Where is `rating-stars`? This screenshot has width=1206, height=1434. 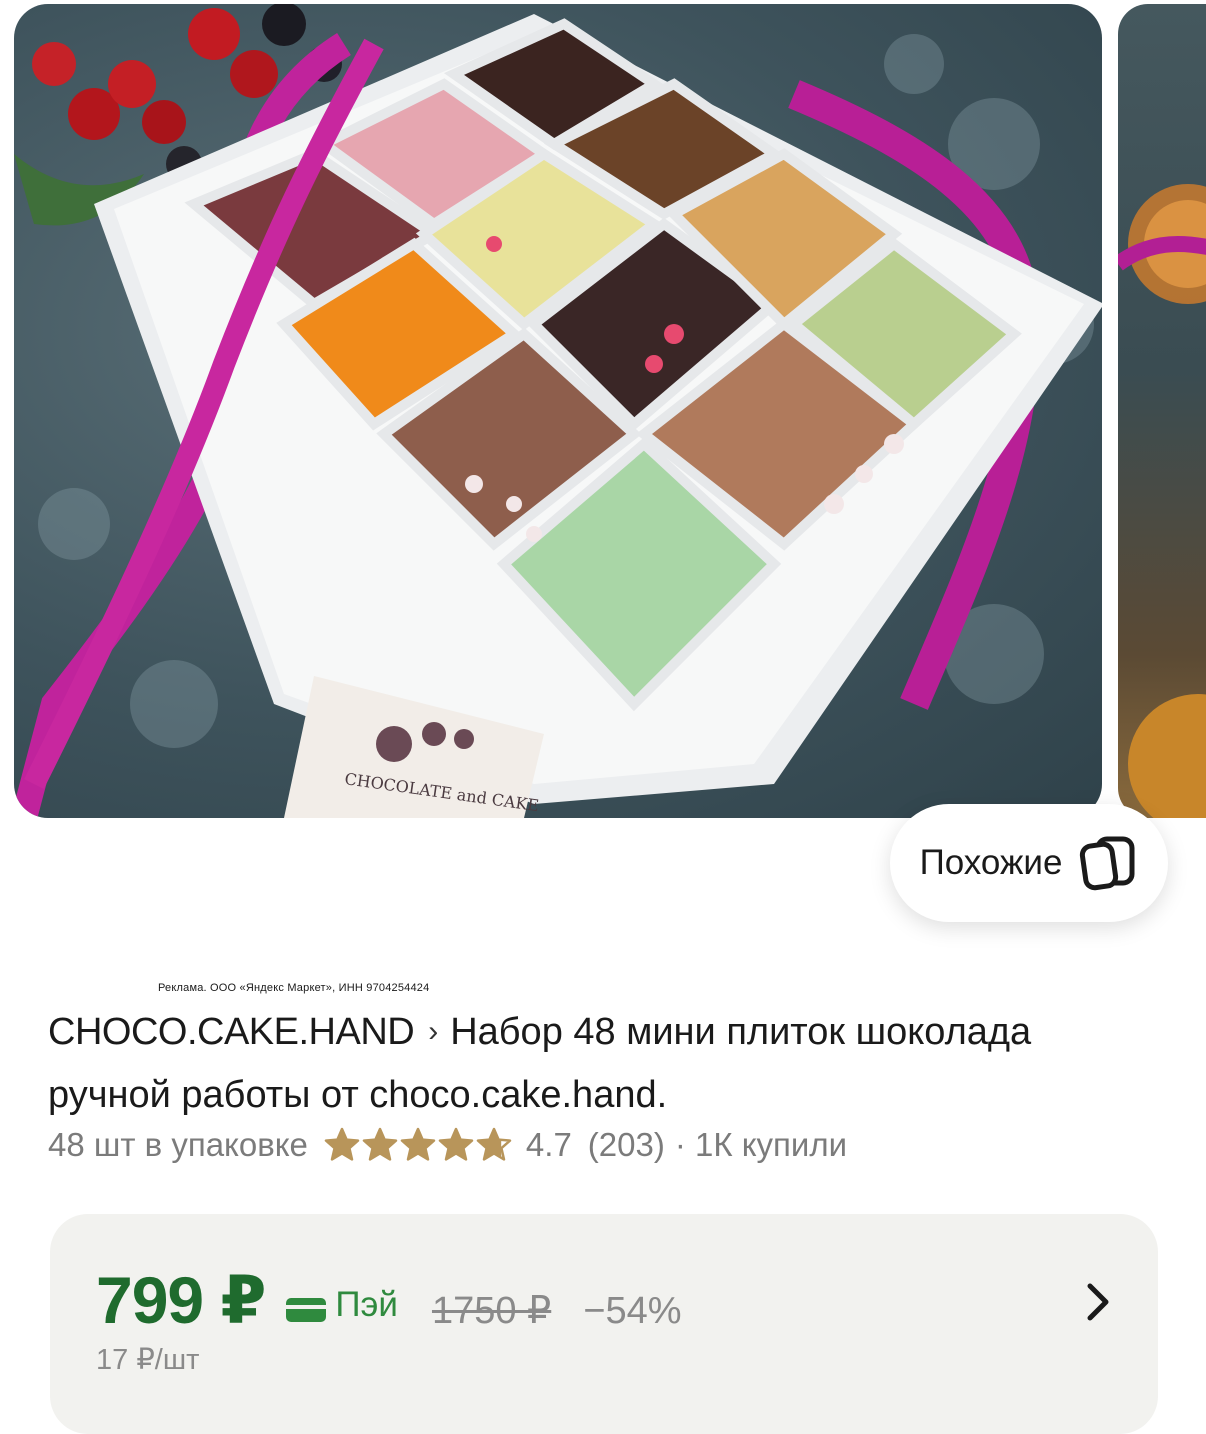
rating-stars is located at coordinates (418, 1145).